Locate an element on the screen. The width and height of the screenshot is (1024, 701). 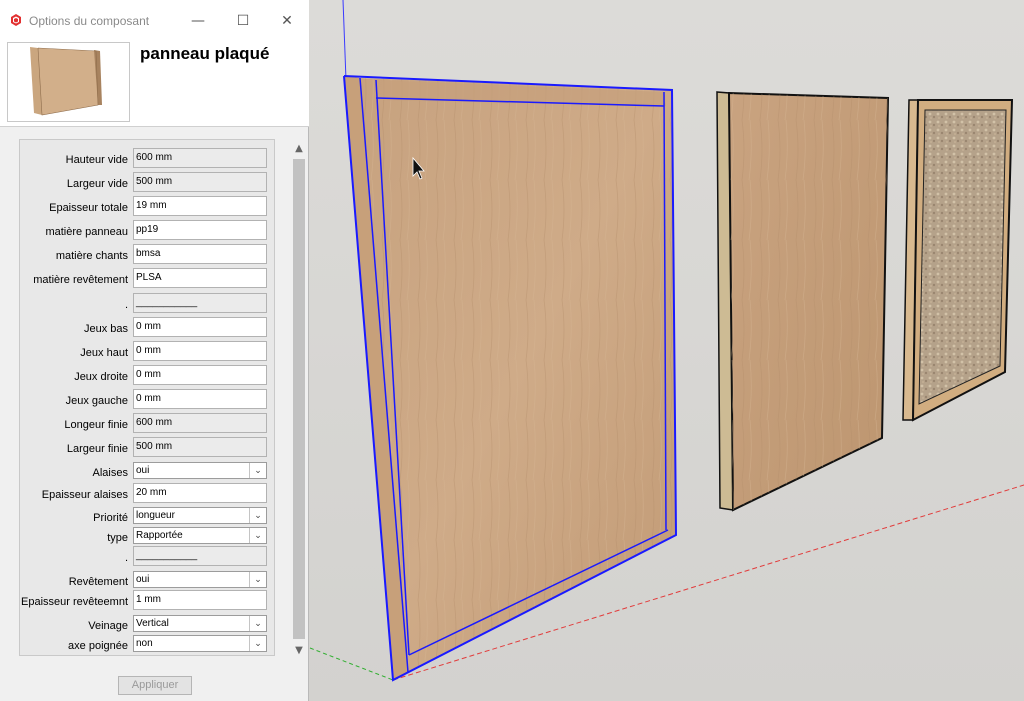
form-row: Veinage Vertical ⌄ is located at coordinates (148, 625).